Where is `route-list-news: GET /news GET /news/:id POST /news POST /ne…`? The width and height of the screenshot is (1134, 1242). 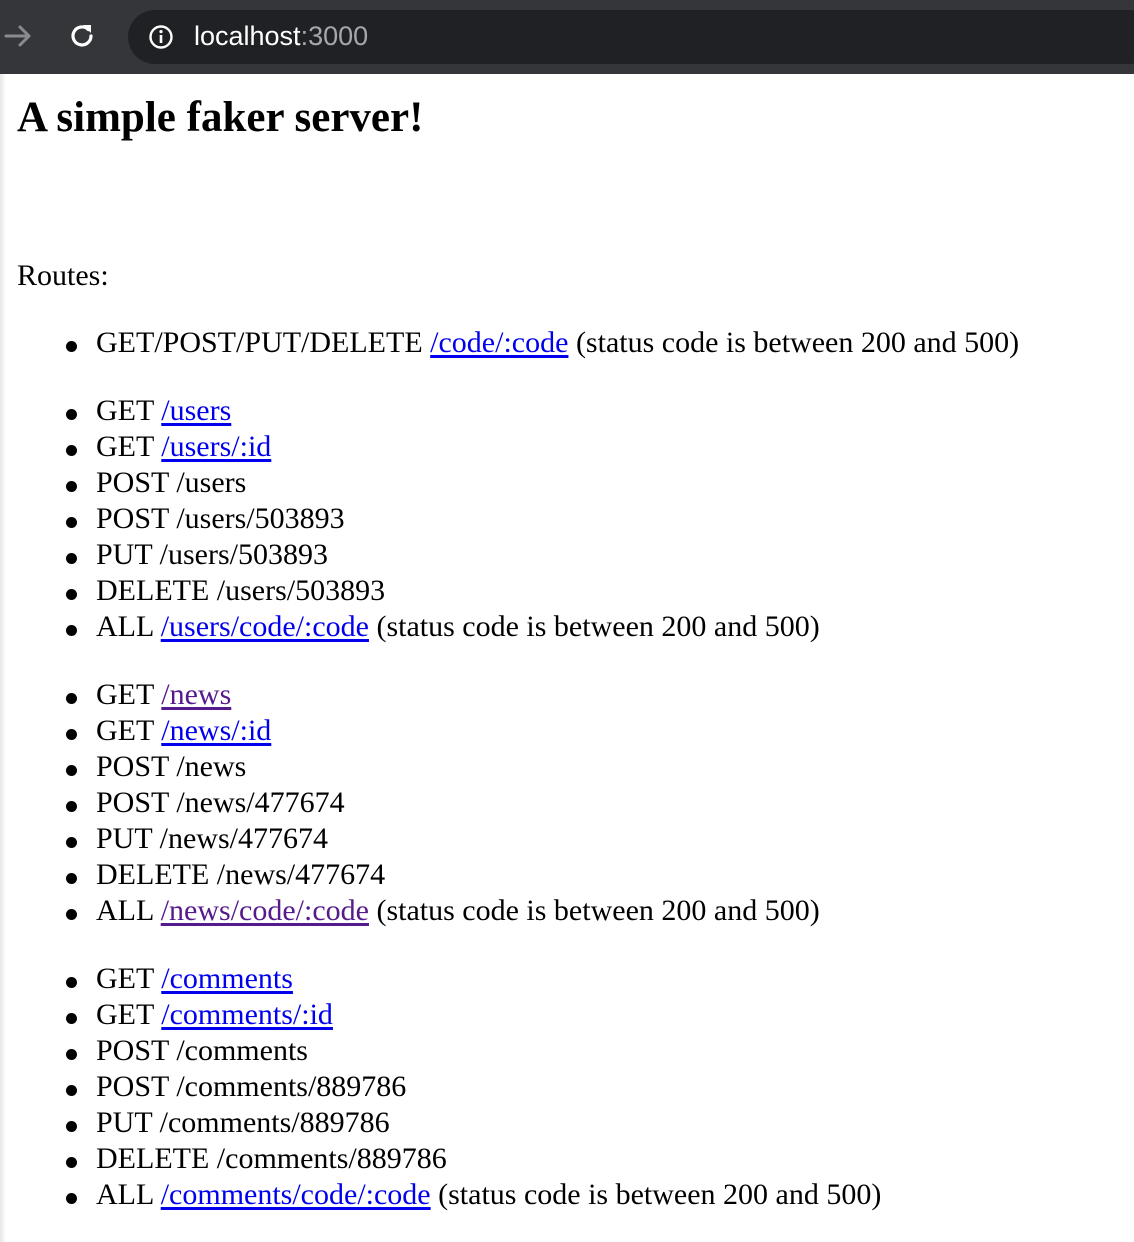
route-list-news: GET /news GET /news/:id POST /news POST /ne… is located at coordinates (418, 803).